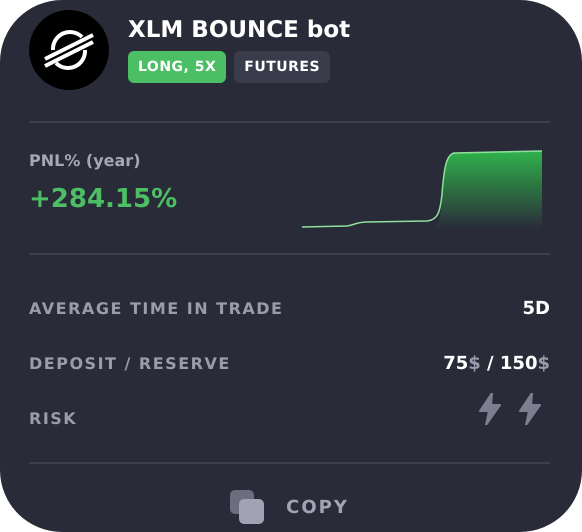 This screenshot has width=582, height=532. What do you see at coordinates (103, 199) in the screenshot?
I see `pnl-value: +284.15%` at bounding box center [103, 199].